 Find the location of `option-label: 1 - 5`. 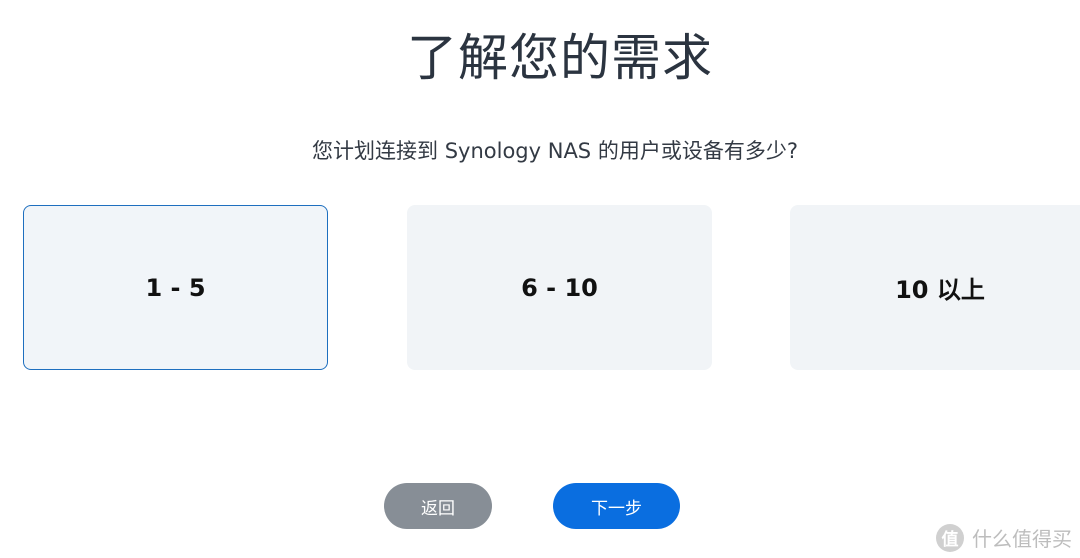

option-label: 1 - 5 is located at coordinates (175, 287).